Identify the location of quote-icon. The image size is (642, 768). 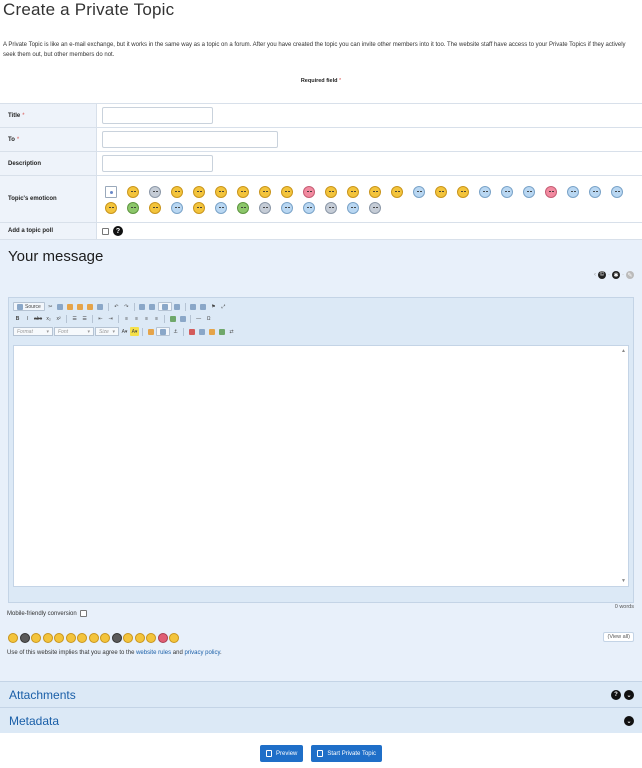
(211, 331).